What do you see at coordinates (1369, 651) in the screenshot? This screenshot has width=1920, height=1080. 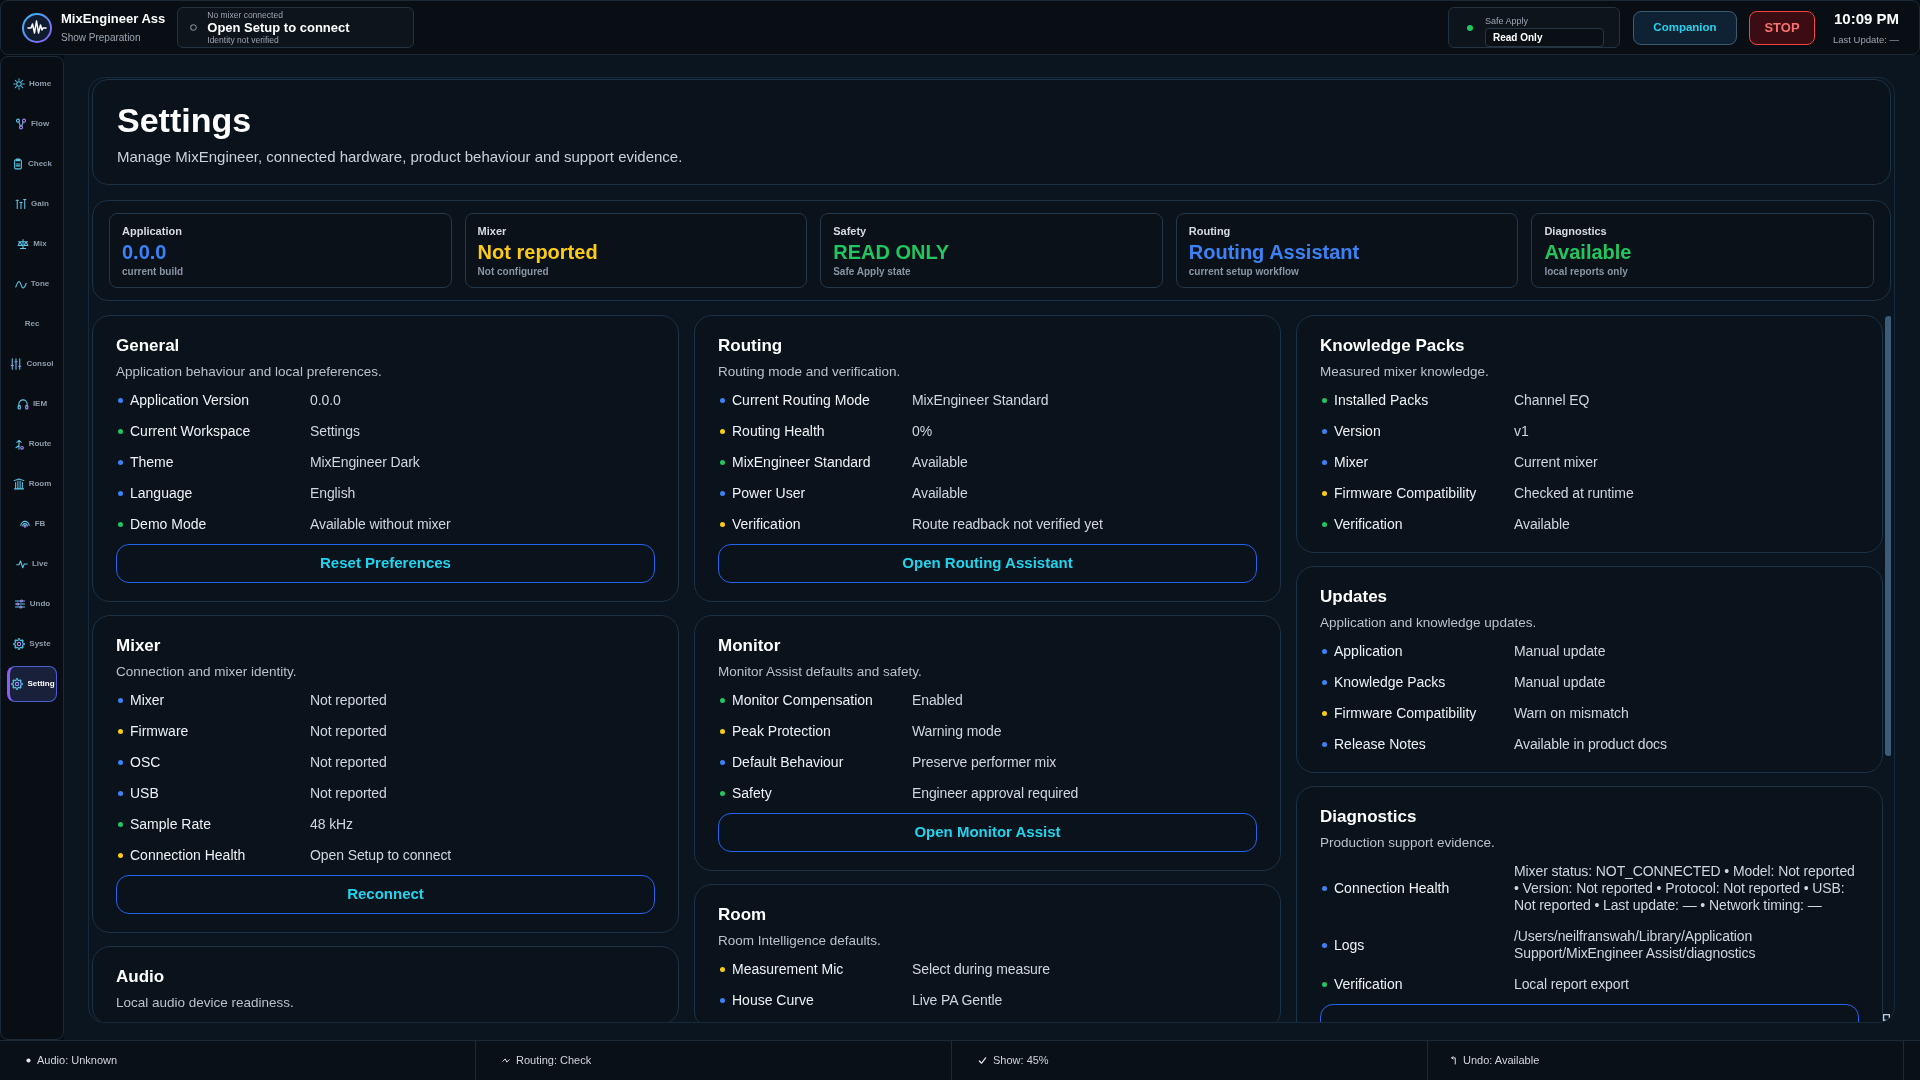 I see `setting-label: Application` at bounding box center [1369, 651].